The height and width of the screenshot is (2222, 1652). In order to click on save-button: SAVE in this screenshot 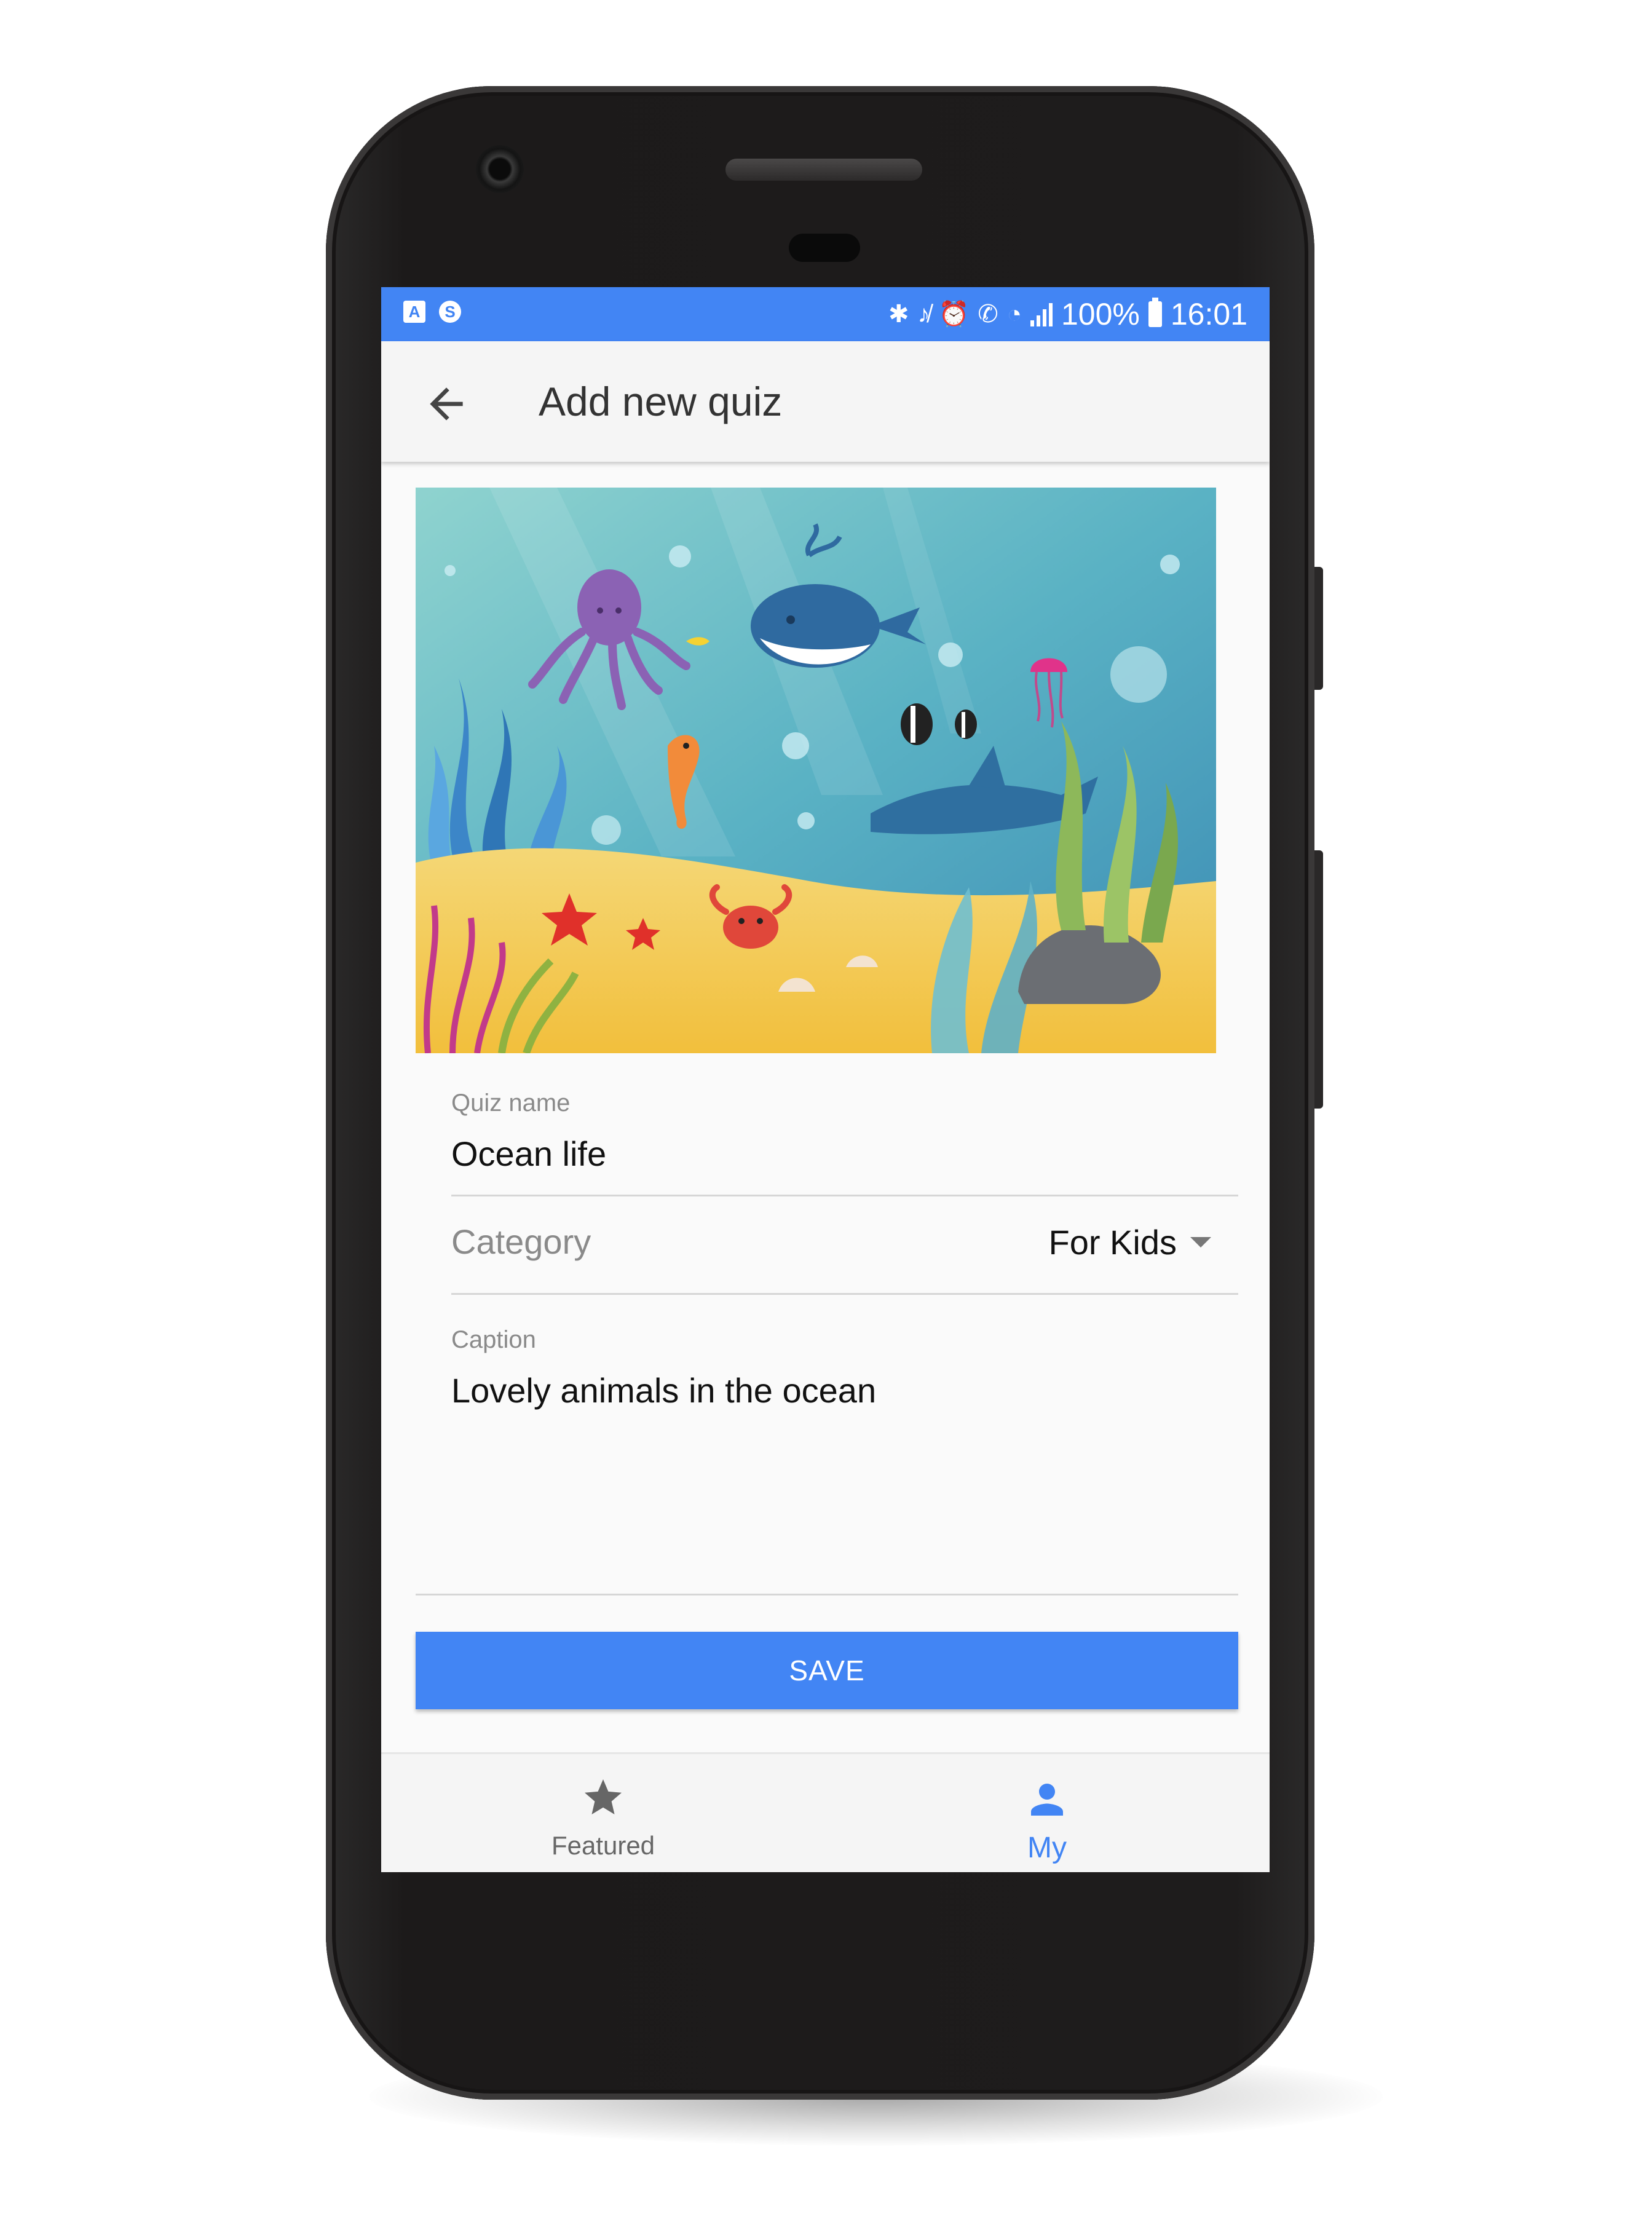, I will do `click(827, 1671)`.